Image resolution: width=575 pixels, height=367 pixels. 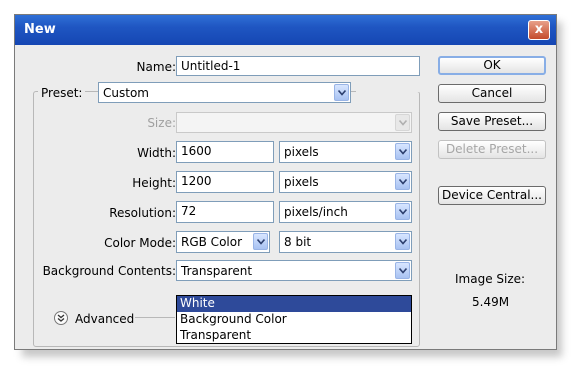 I want to click on group-border-gap, so click(x=388, y=91).